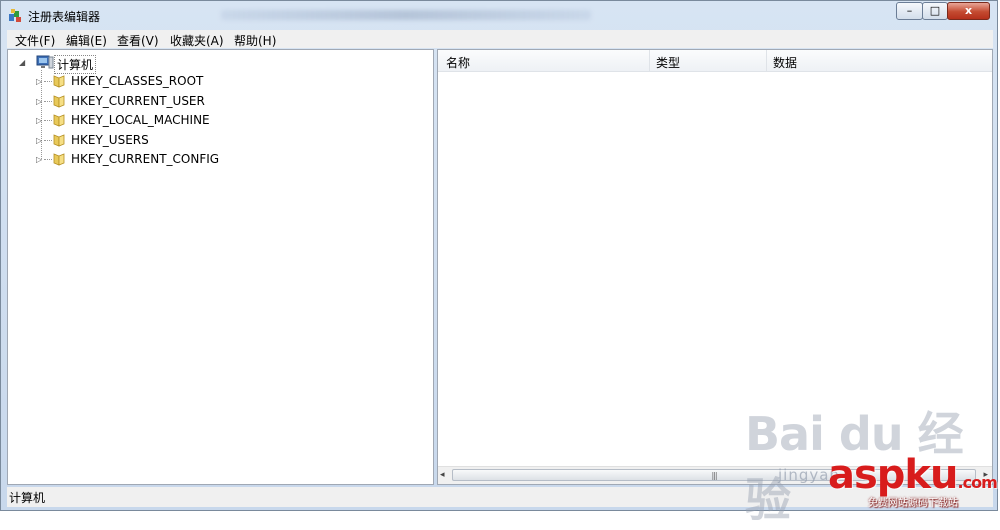  I want to click on aspku-subtitle-watermark: 免费网站源码下载站, so click(913, 503).